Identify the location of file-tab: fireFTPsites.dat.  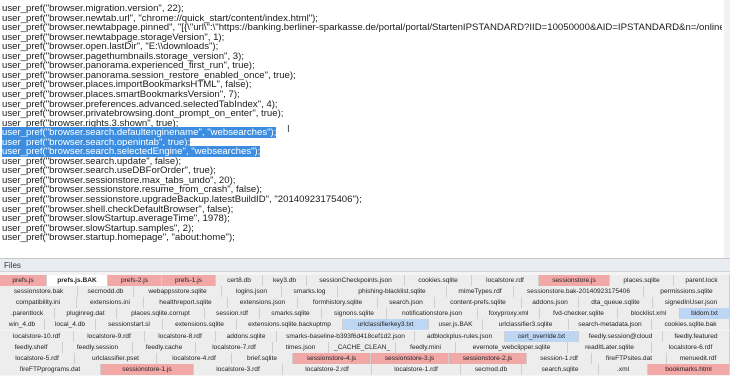
(629, 358).